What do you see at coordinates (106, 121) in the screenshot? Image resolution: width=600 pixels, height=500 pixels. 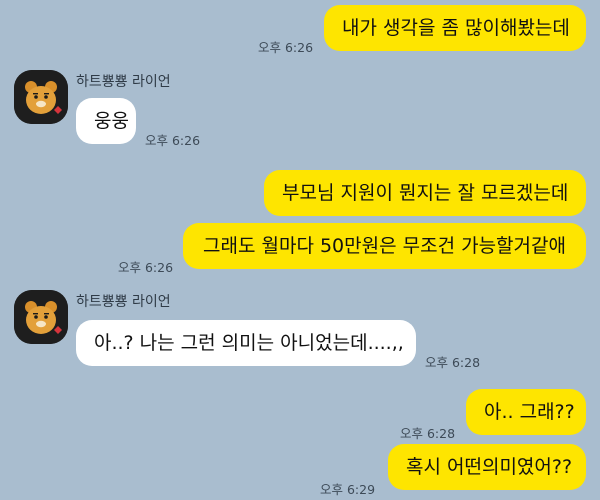 I see `their-message-bubble: 웅웅` at bounding box center [106, 121].